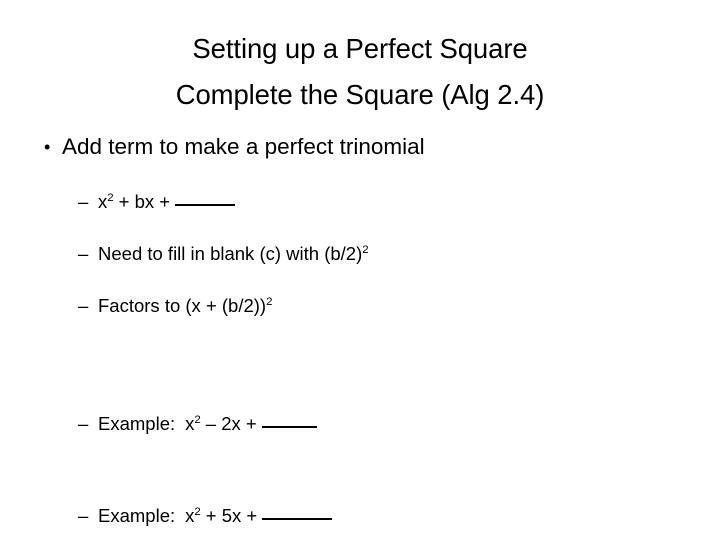 Image resolution: width=720 pixels, height=540 pixels. What do you see at coordinates (190, 423) in the screenshot?
I see `example-1-base: x` at bounding box center [190, 423].